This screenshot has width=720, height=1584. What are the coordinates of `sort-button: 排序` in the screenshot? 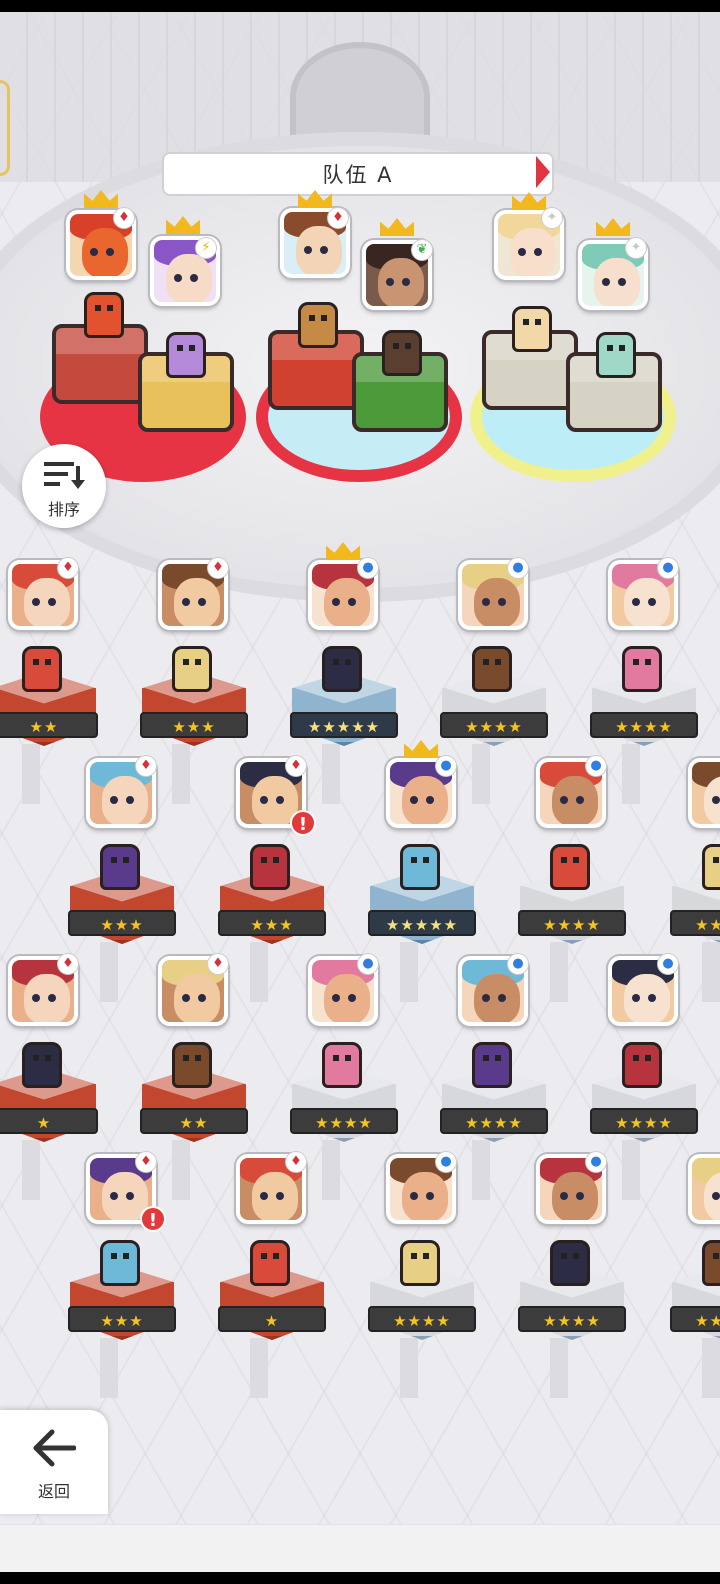 It's located at (64, 486).